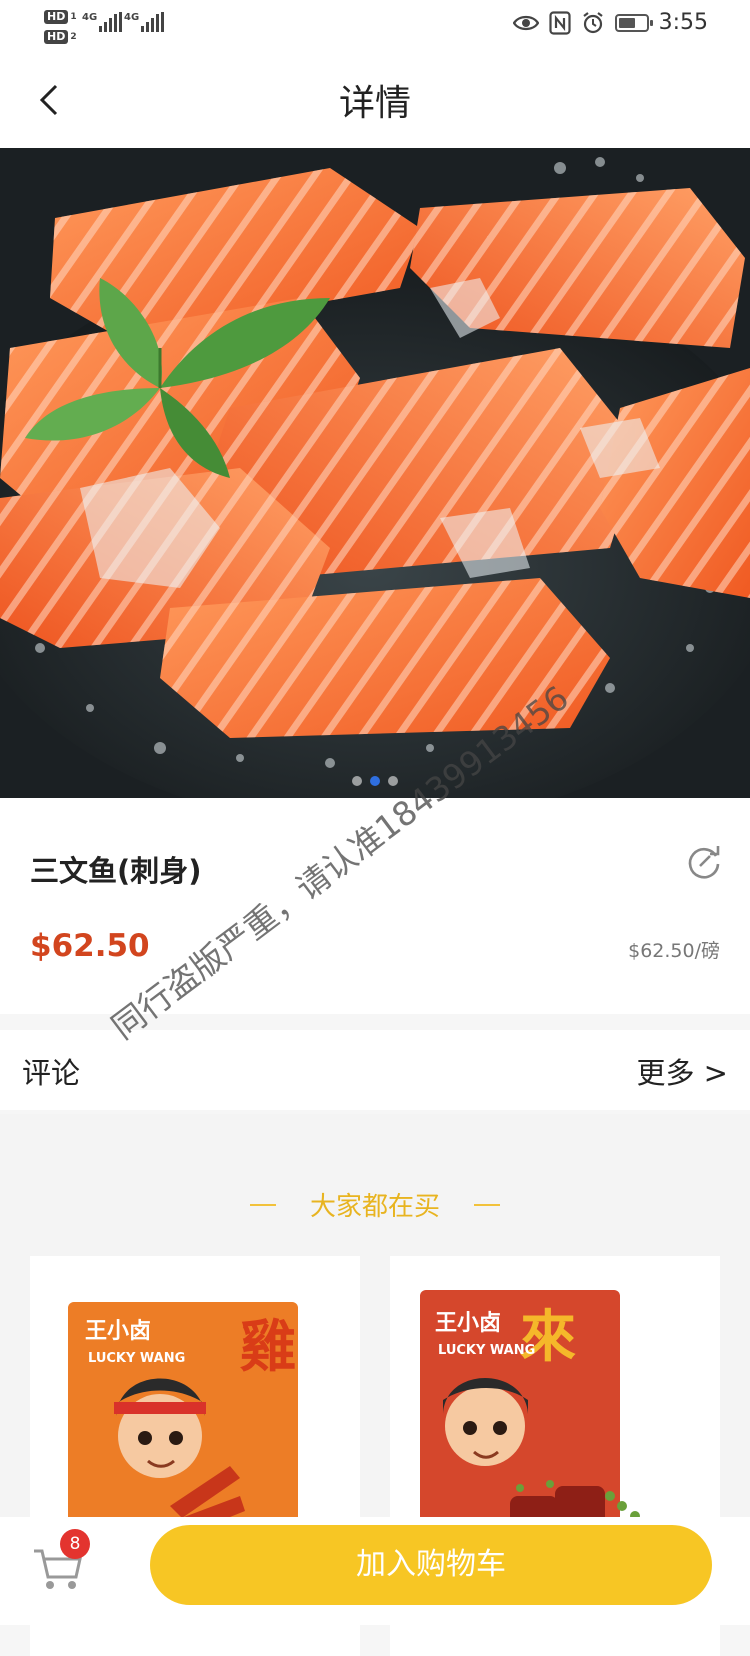 Image resolution: width=750 pixels, height=1656 pixels. I want to click on cart-count-badge: 8, so click(75, 1544).